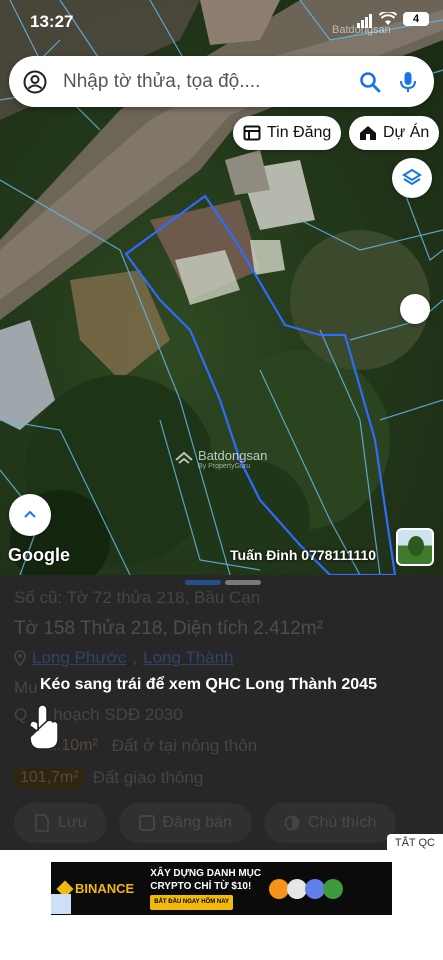  I want to click on expand-panel-button, so click(30, 515).